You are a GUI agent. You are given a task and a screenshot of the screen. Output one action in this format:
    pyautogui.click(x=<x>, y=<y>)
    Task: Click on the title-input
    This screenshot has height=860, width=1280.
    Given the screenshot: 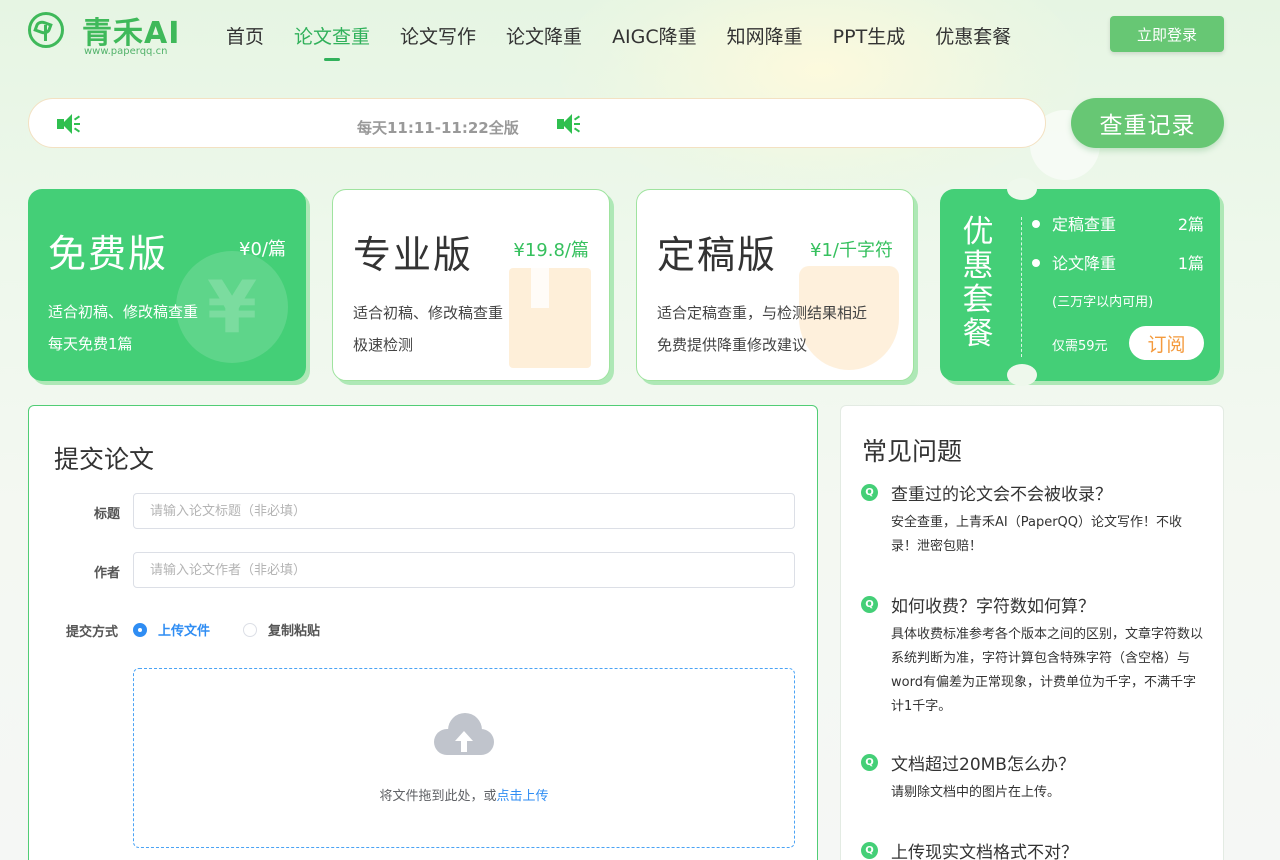 What is the action you would take?
    pyautogui.click(x=464, y=511)
    